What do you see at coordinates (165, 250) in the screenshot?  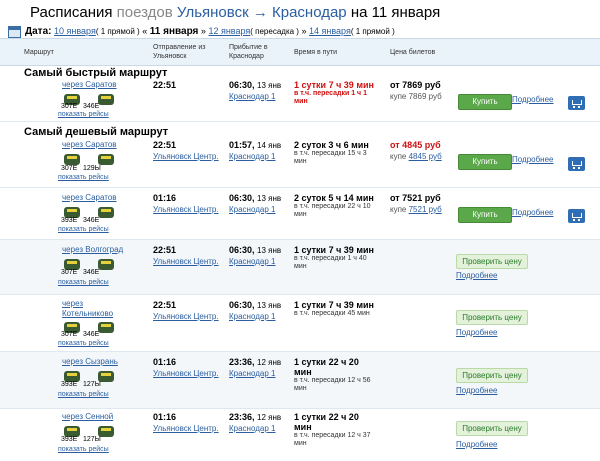 I see `departure-time: 22:51` at bounding box center [165, 250].